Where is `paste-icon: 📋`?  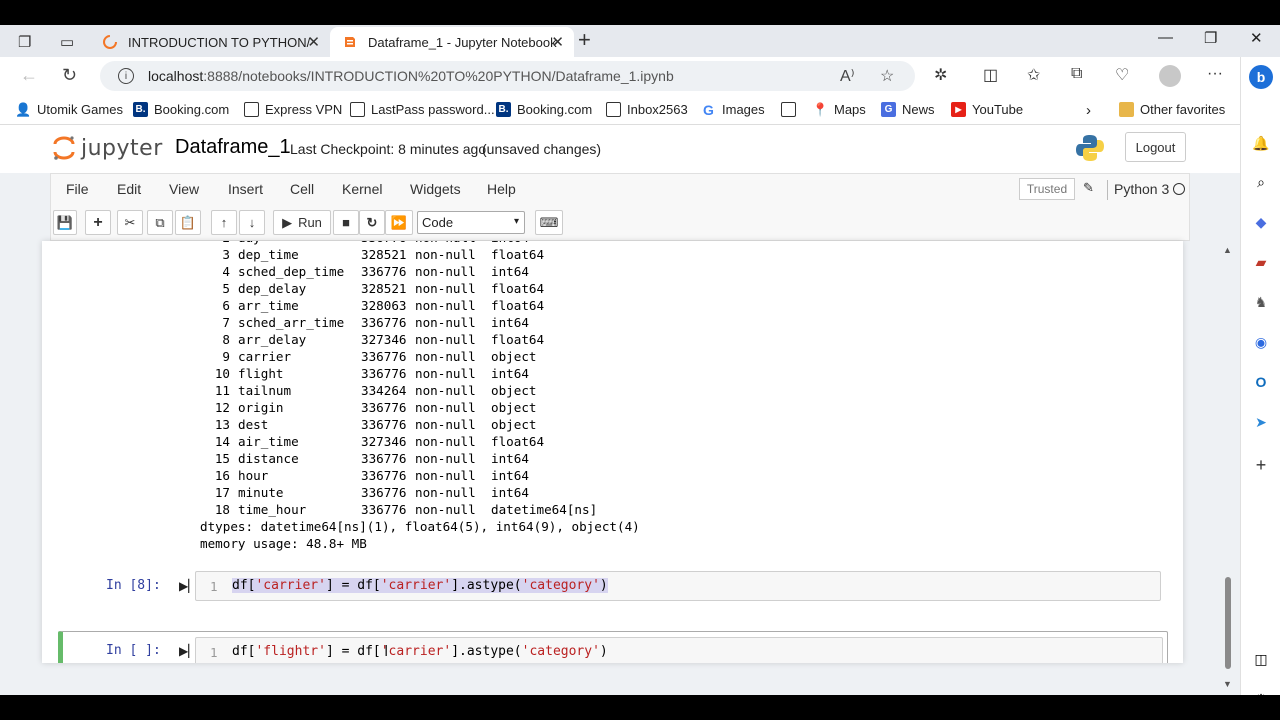 paste-icon: 📋 is located at coordinates (188, 222).